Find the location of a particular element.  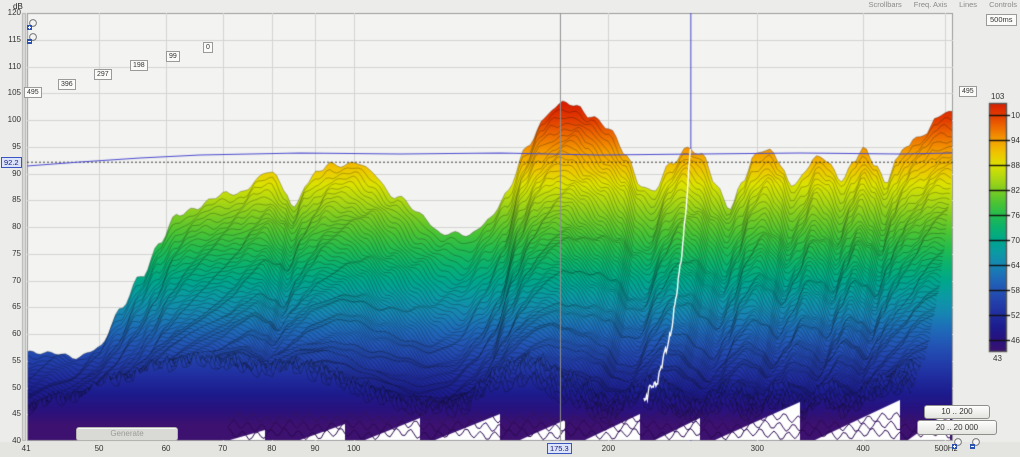

y-tick-label: 80 is located at coordinates (16, 226).